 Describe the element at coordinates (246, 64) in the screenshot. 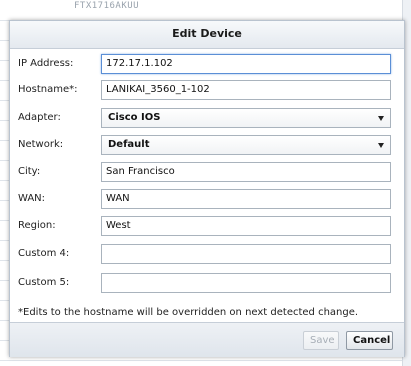

I see `ip-address-input: 172.17.1.102` at that location.